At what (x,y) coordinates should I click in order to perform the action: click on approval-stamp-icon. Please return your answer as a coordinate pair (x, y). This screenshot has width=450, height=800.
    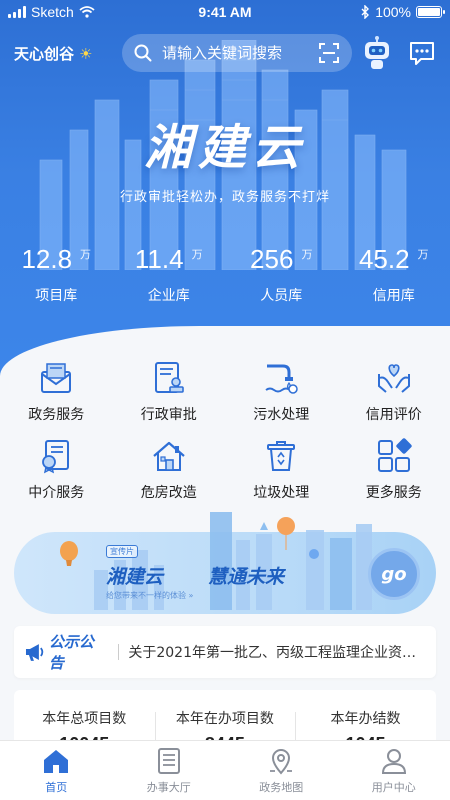
    Looking at the image, I should click on (169, 377).